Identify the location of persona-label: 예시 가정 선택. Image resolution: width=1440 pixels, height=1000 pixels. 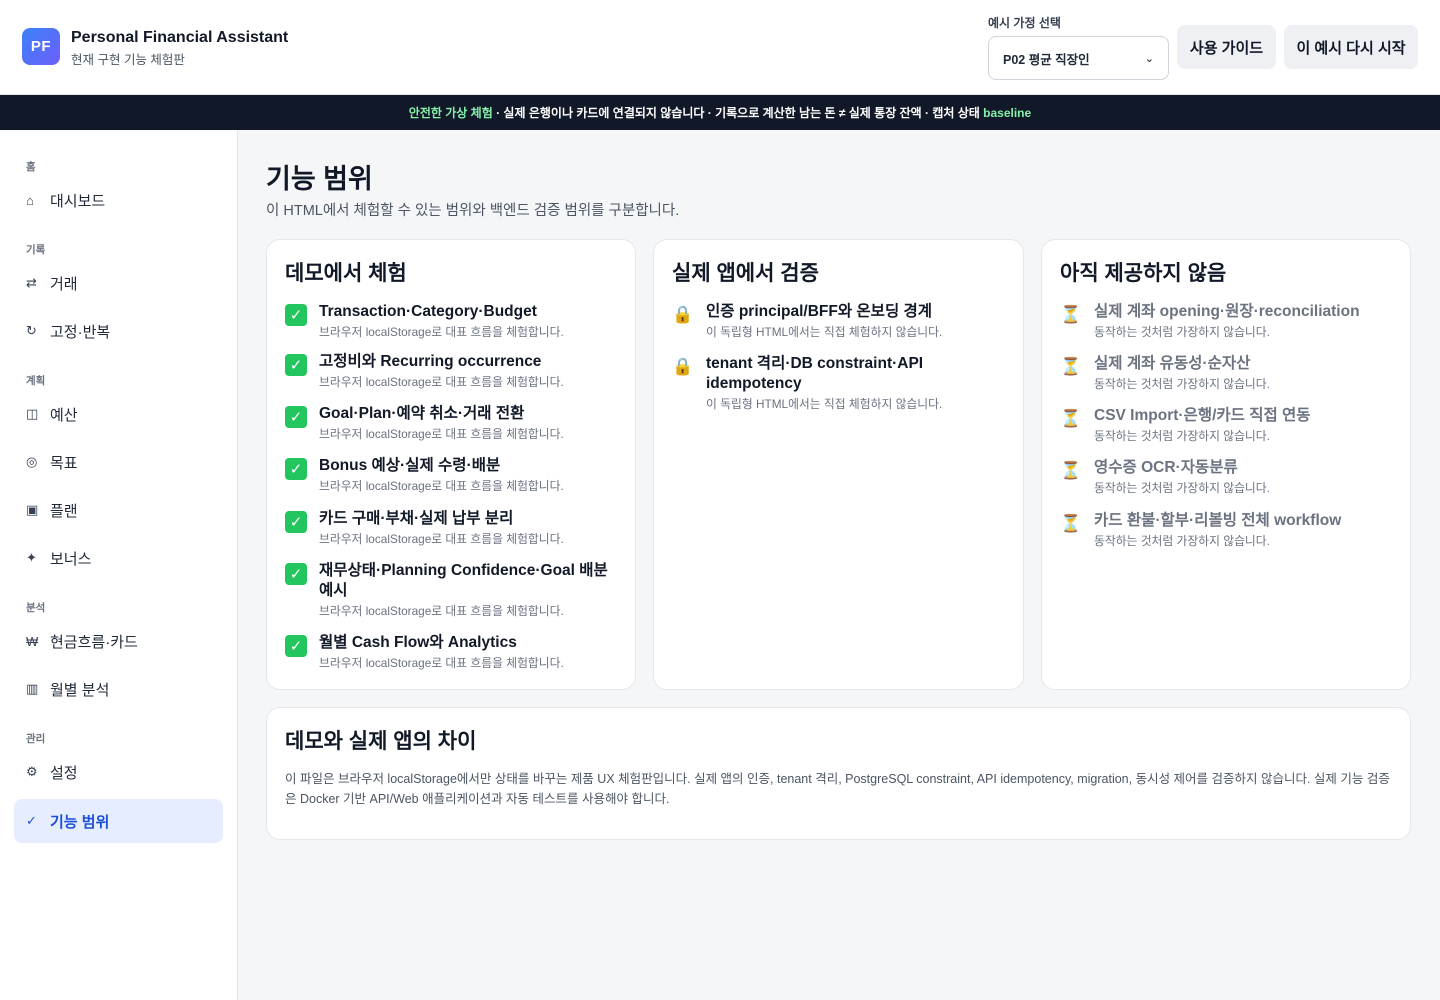
(1024, 23).